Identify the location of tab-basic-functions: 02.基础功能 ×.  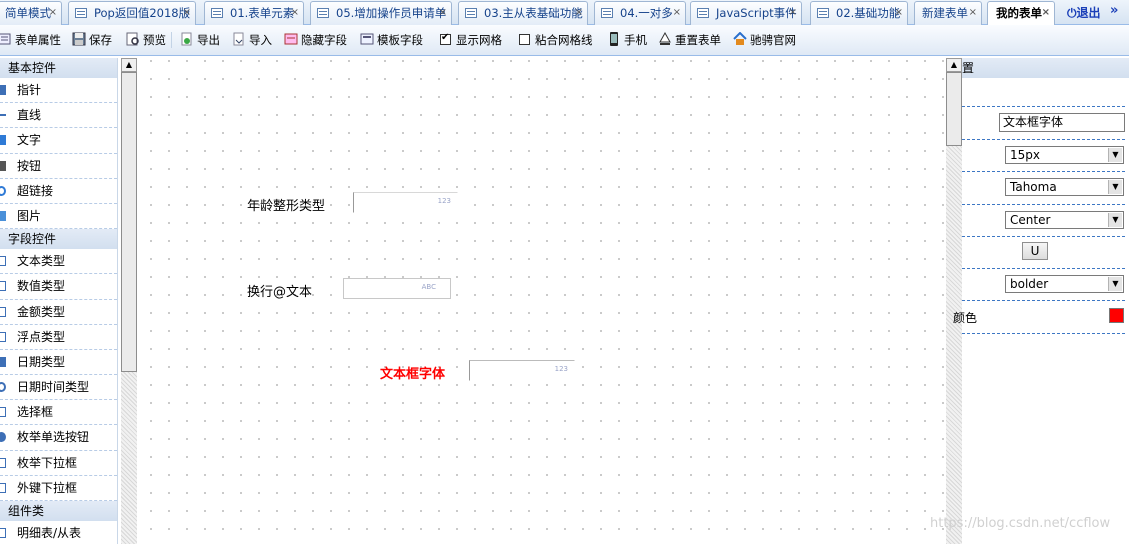
(859, 13).